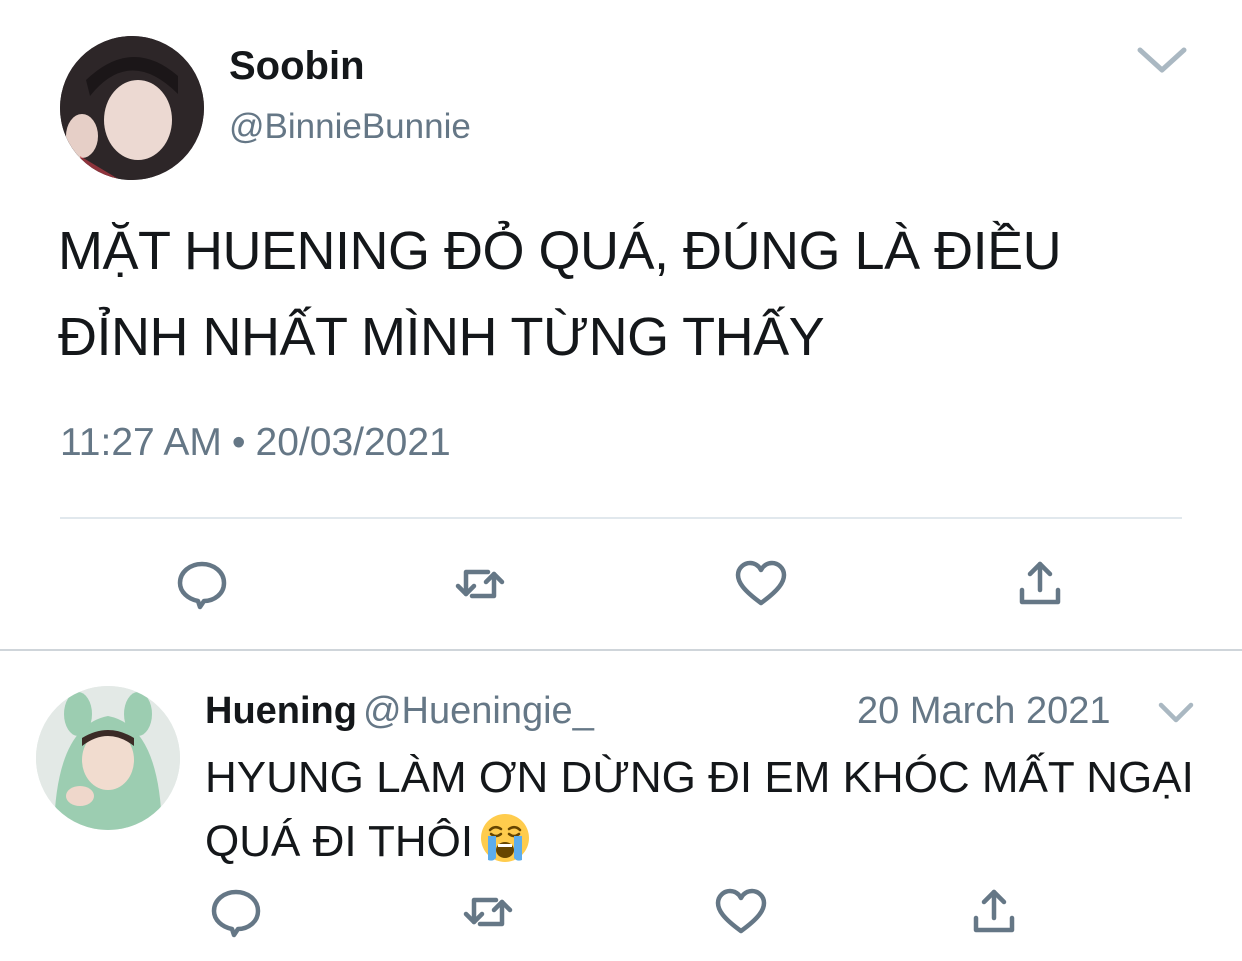 The width and height of the screenshot is (1242, 961). I want to click on tweet-timestamp: 11:27 AM • 20/03/2021, so click(255, 443).